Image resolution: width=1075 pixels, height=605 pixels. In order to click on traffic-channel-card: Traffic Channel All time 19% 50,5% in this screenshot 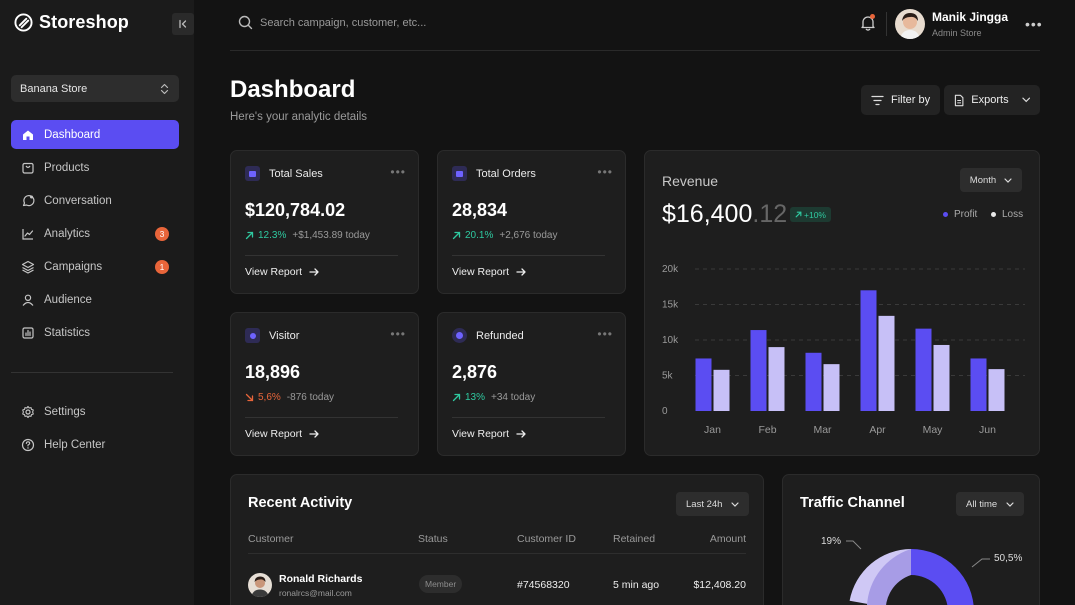, I will do `click(911, 539)`.